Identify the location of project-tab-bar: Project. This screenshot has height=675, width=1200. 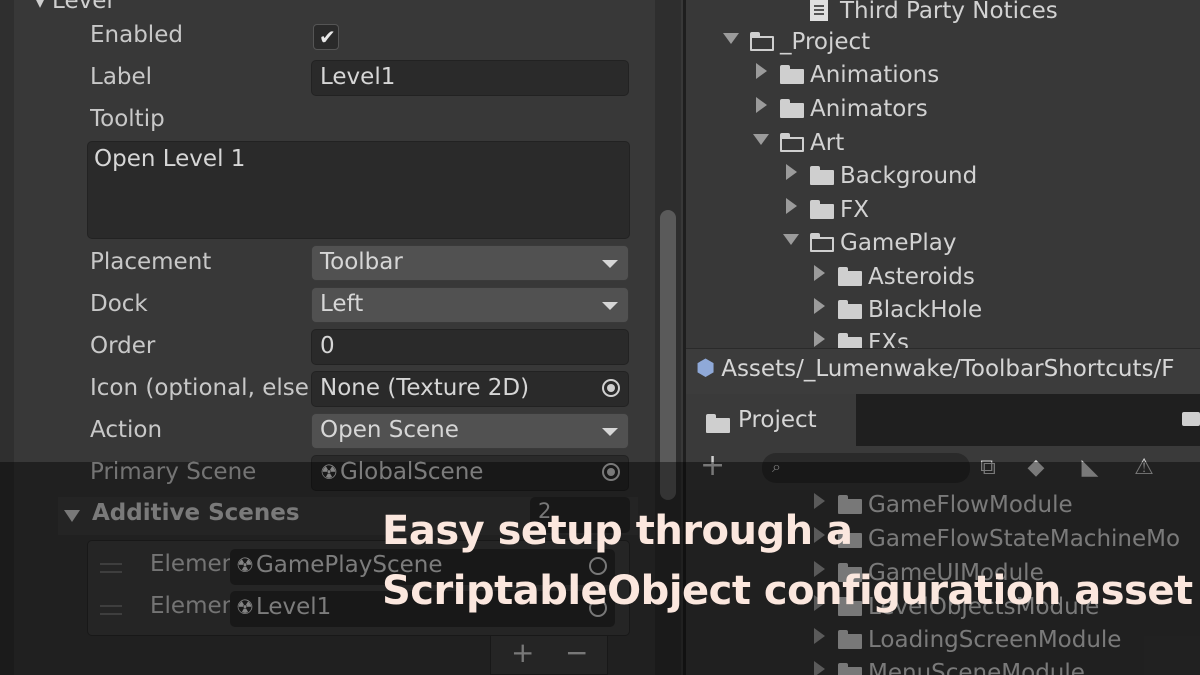
(943, 420).